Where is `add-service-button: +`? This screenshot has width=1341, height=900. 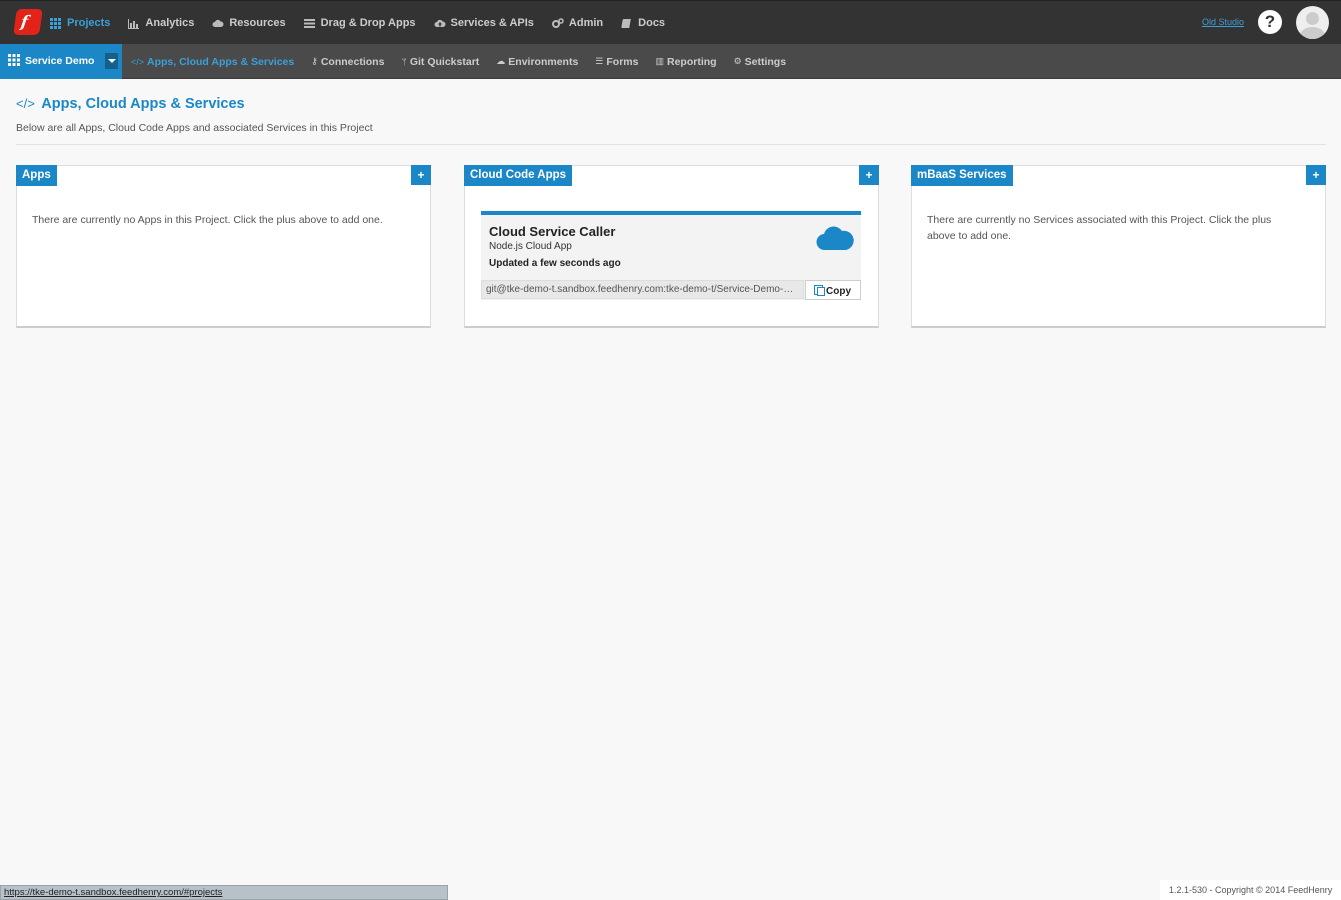 add-service-button: + is located at coordinates (1316, 175).